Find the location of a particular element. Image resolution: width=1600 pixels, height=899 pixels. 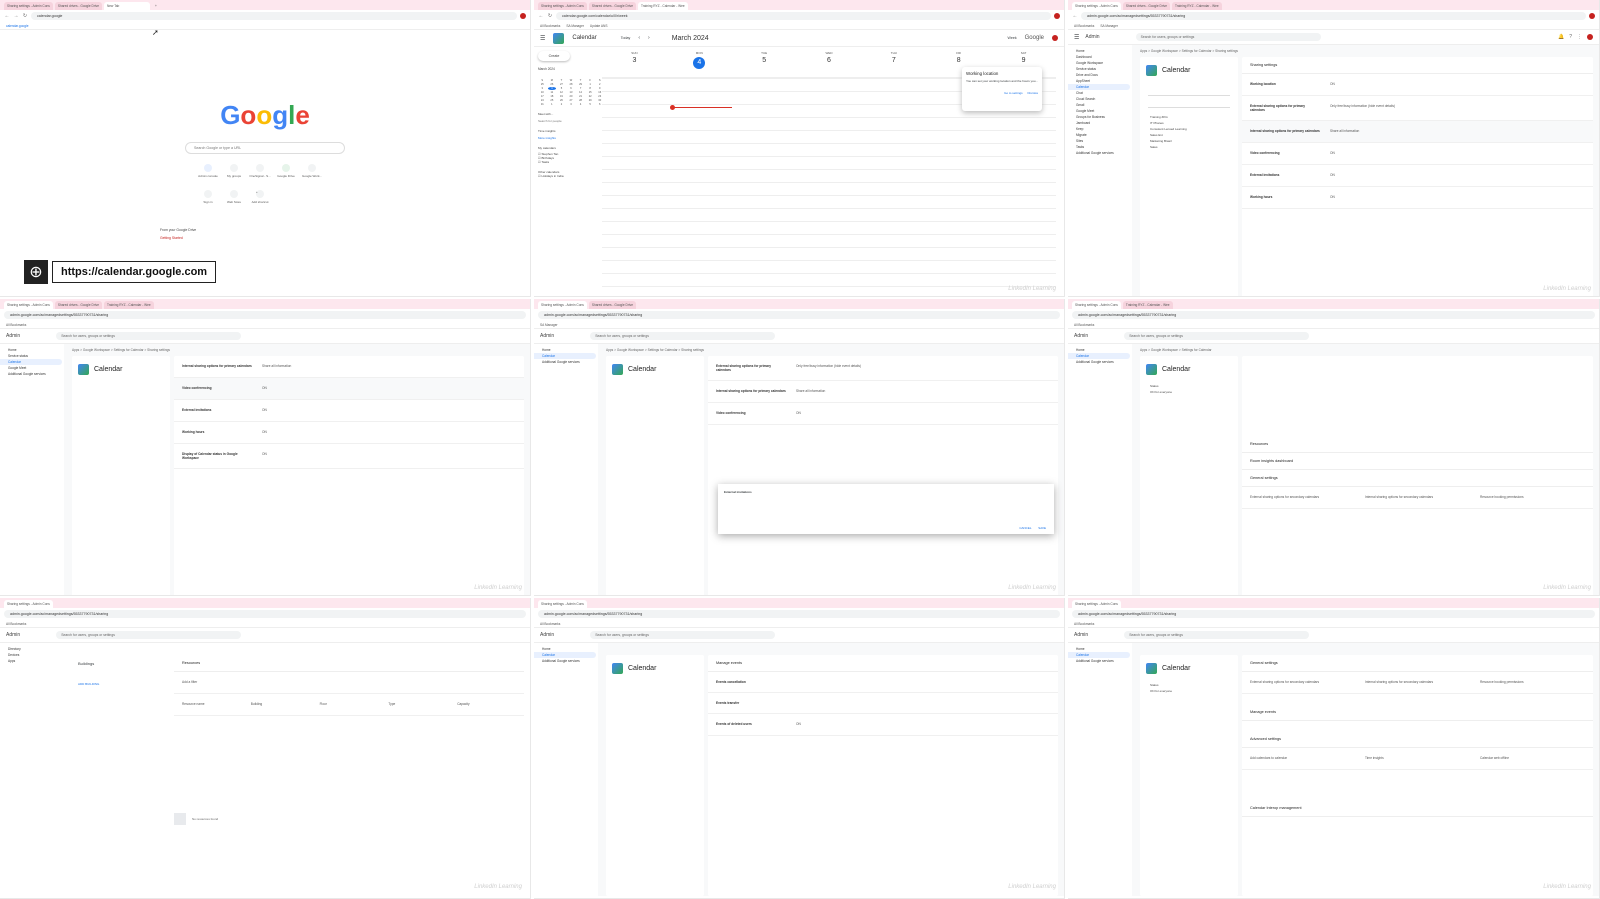

menu-icon: ☰ is located at coordinates (542, 38).